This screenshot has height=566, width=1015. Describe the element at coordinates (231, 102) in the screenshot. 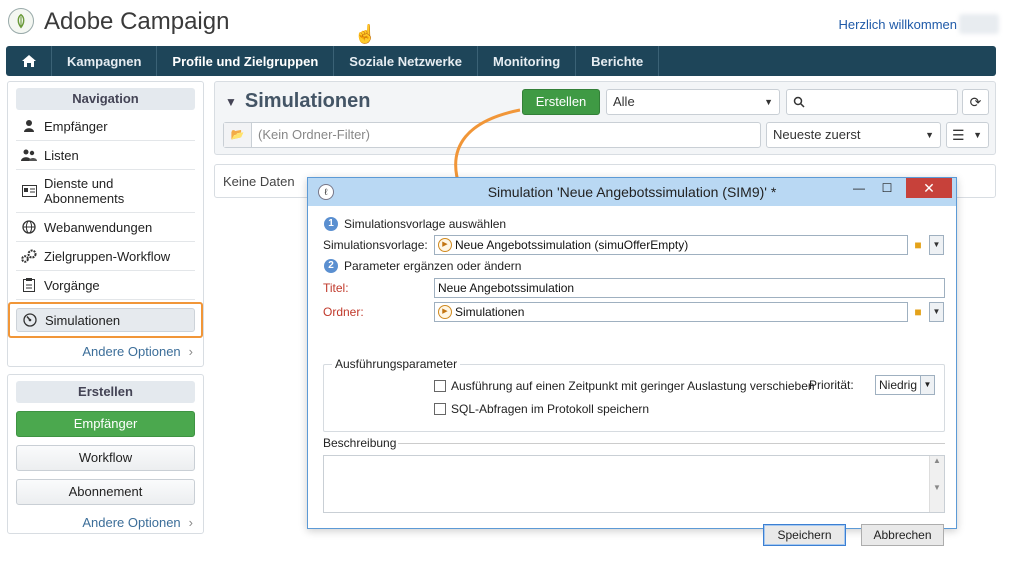

I see `collapse-triangle-icon: ▼` at that location.